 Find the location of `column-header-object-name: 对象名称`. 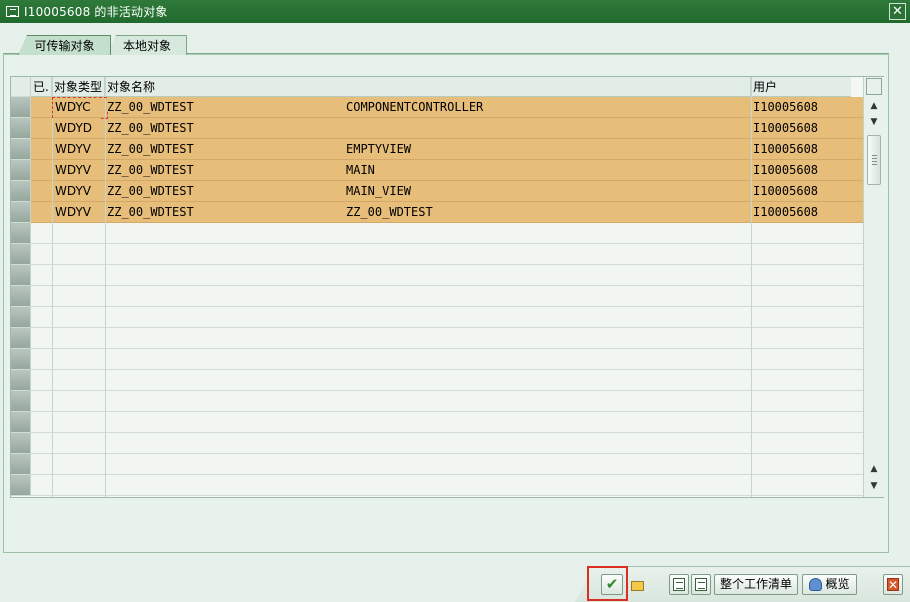

column-header-object-name: 对象名称 is located at coordinates (428, 87).